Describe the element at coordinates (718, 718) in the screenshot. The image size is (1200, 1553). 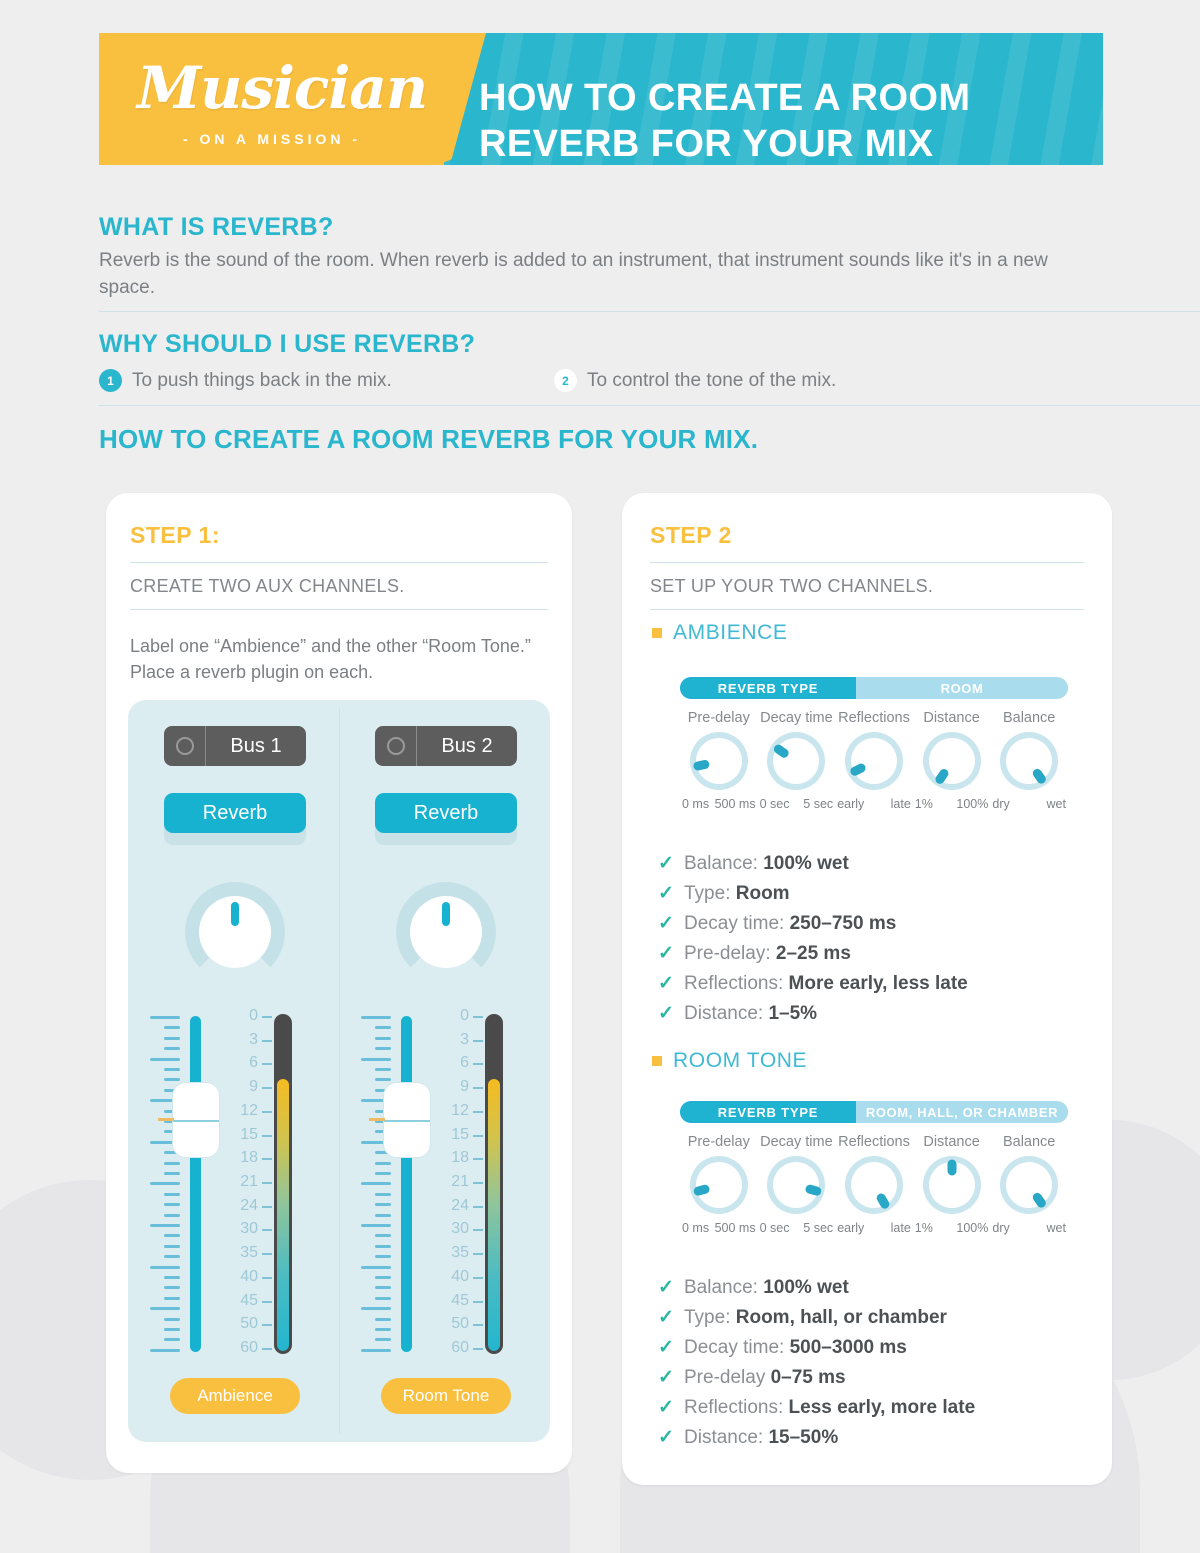
I see `knob-name: Pre-delay` at that location.